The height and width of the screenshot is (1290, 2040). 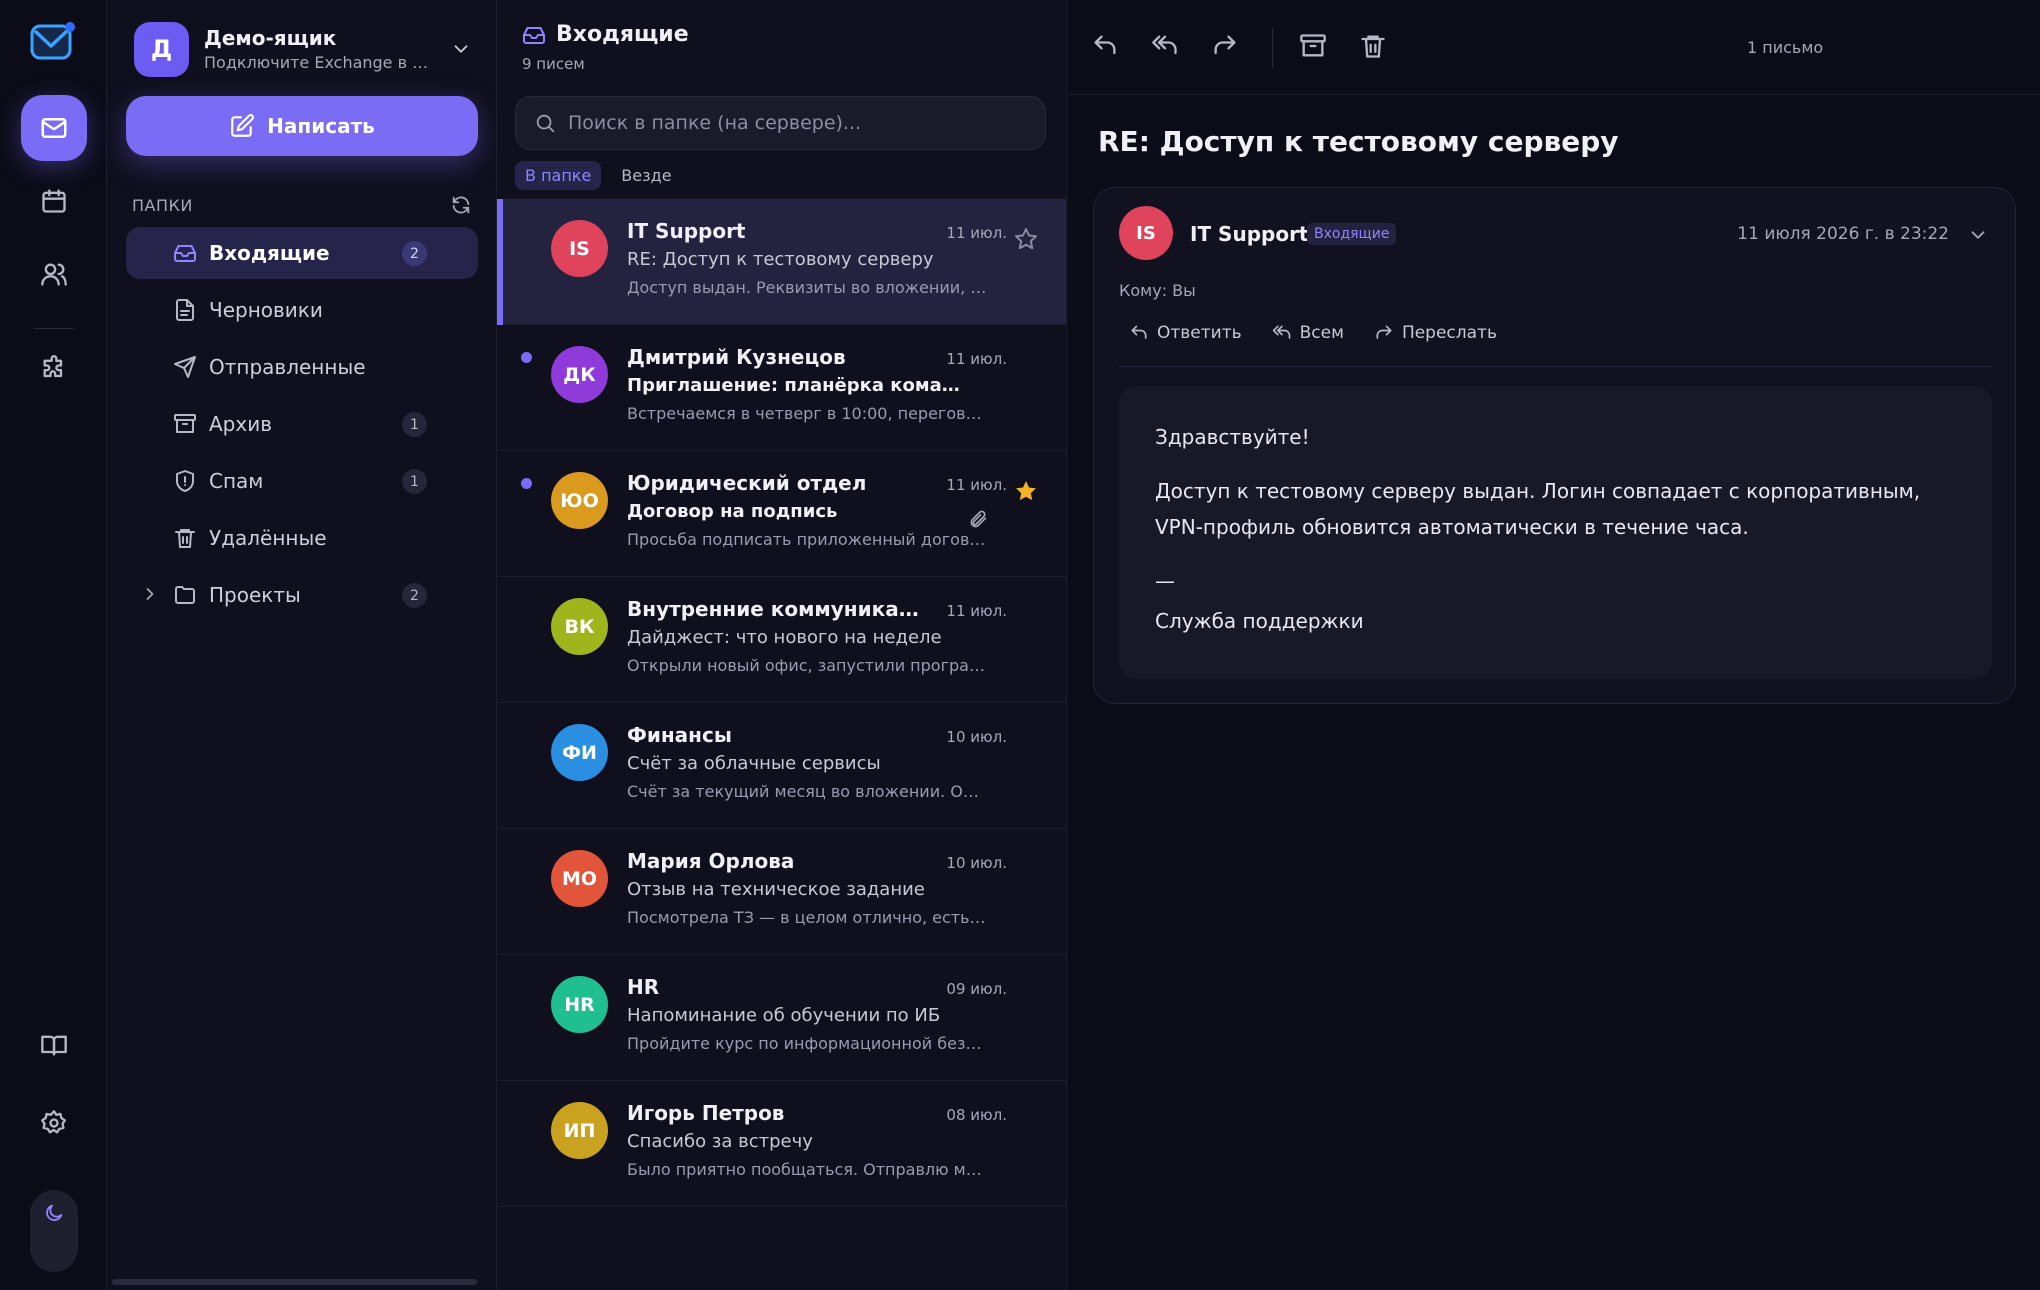 What do you see at coordinates (1435, 333) in the screenshot?
I see `forward-button: Переслать` at bounding box center [1435, 333].